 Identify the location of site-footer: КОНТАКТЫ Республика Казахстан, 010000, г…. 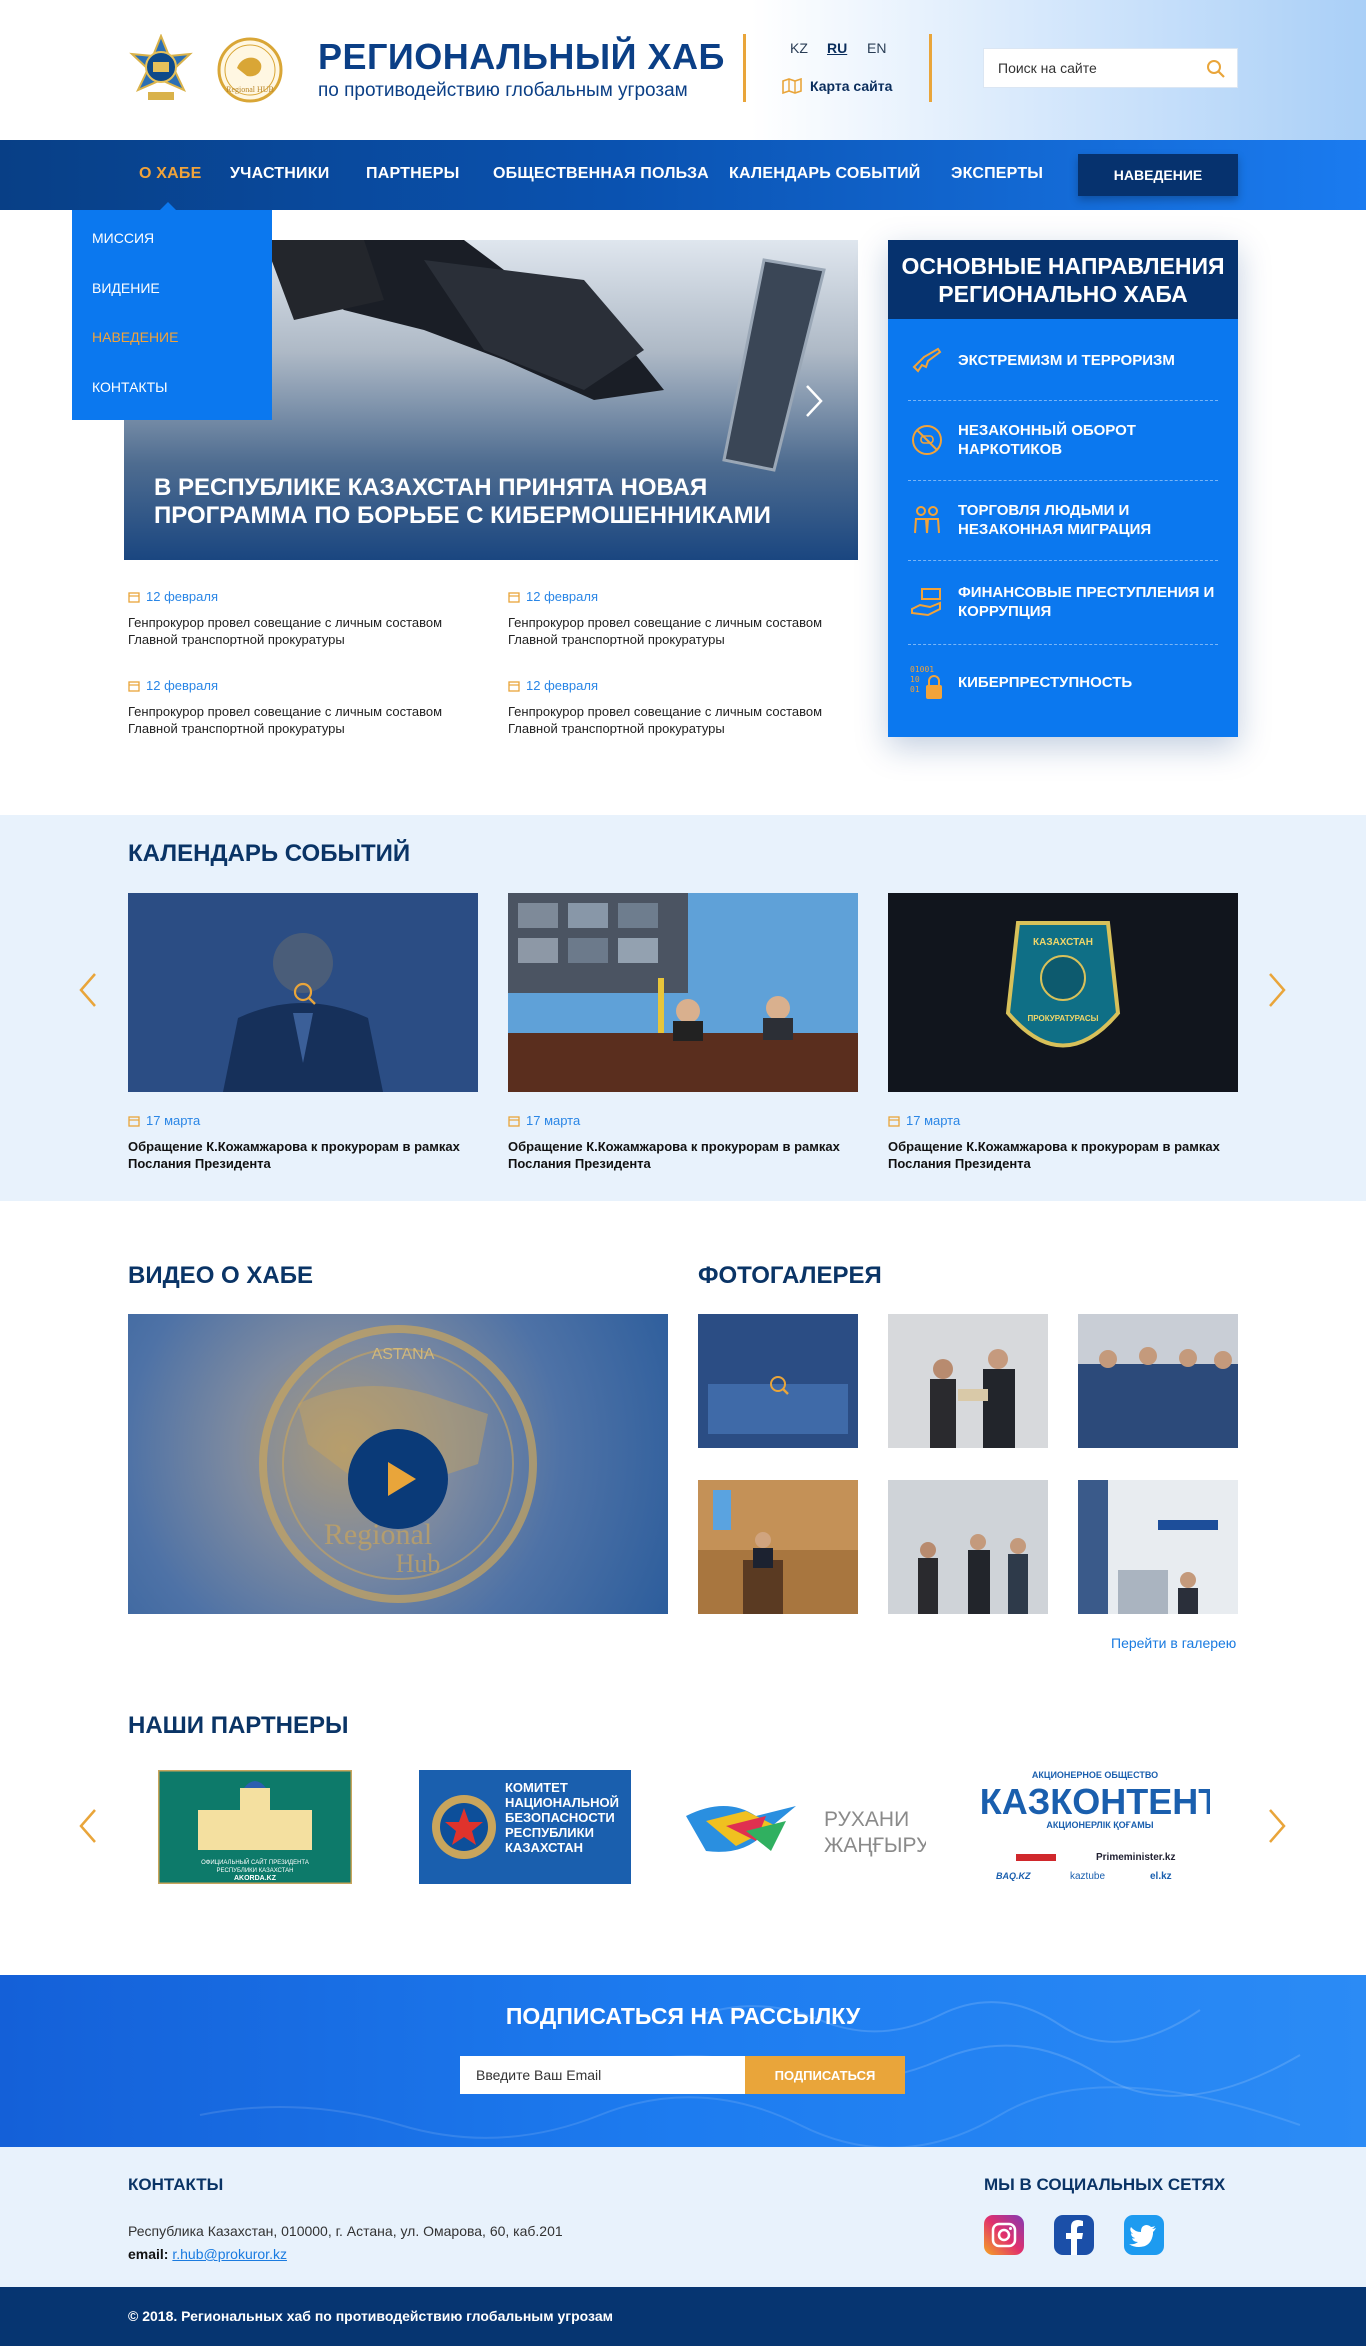
(683, 2217).